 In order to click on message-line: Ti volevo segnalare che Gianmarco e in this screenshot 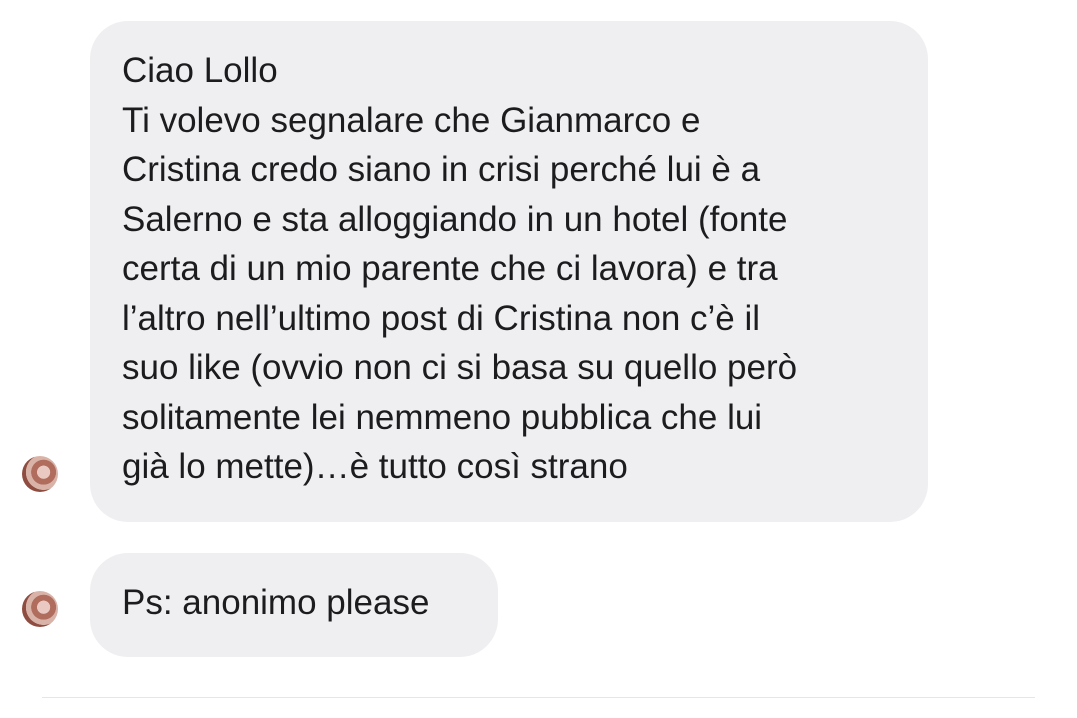, I will do `click(411, 120)`.